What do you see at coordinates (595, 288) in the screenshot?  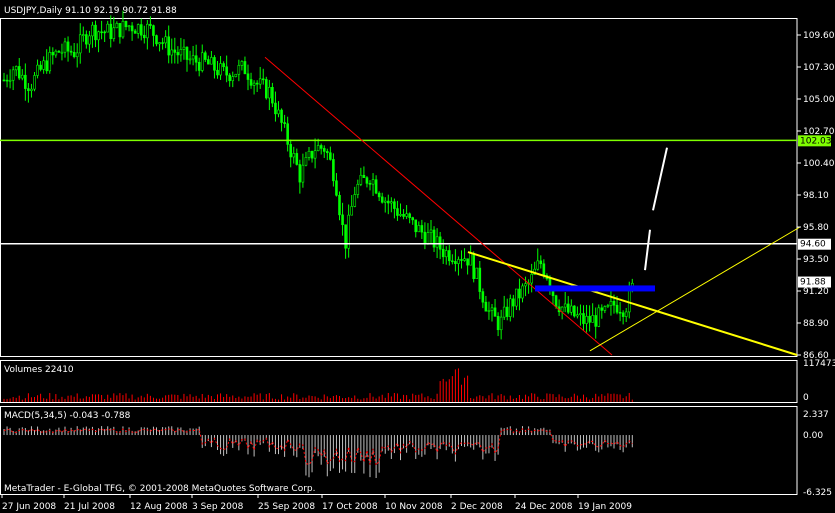 I see `fib-band` at bounding box center [595, 288].